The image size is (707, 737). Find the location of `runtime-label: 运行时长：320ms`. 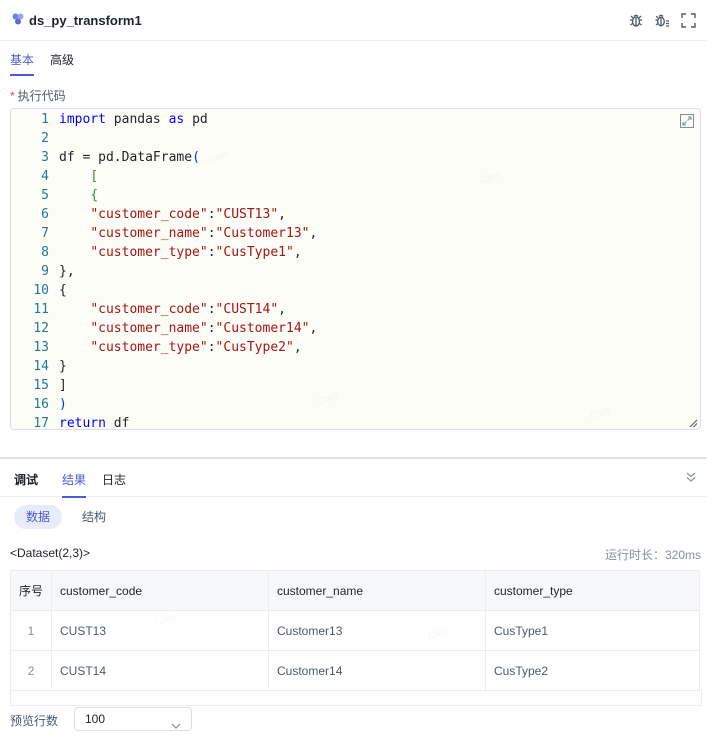

runtime-label: 运行时长：320ms is located at coordinates (652, 555).